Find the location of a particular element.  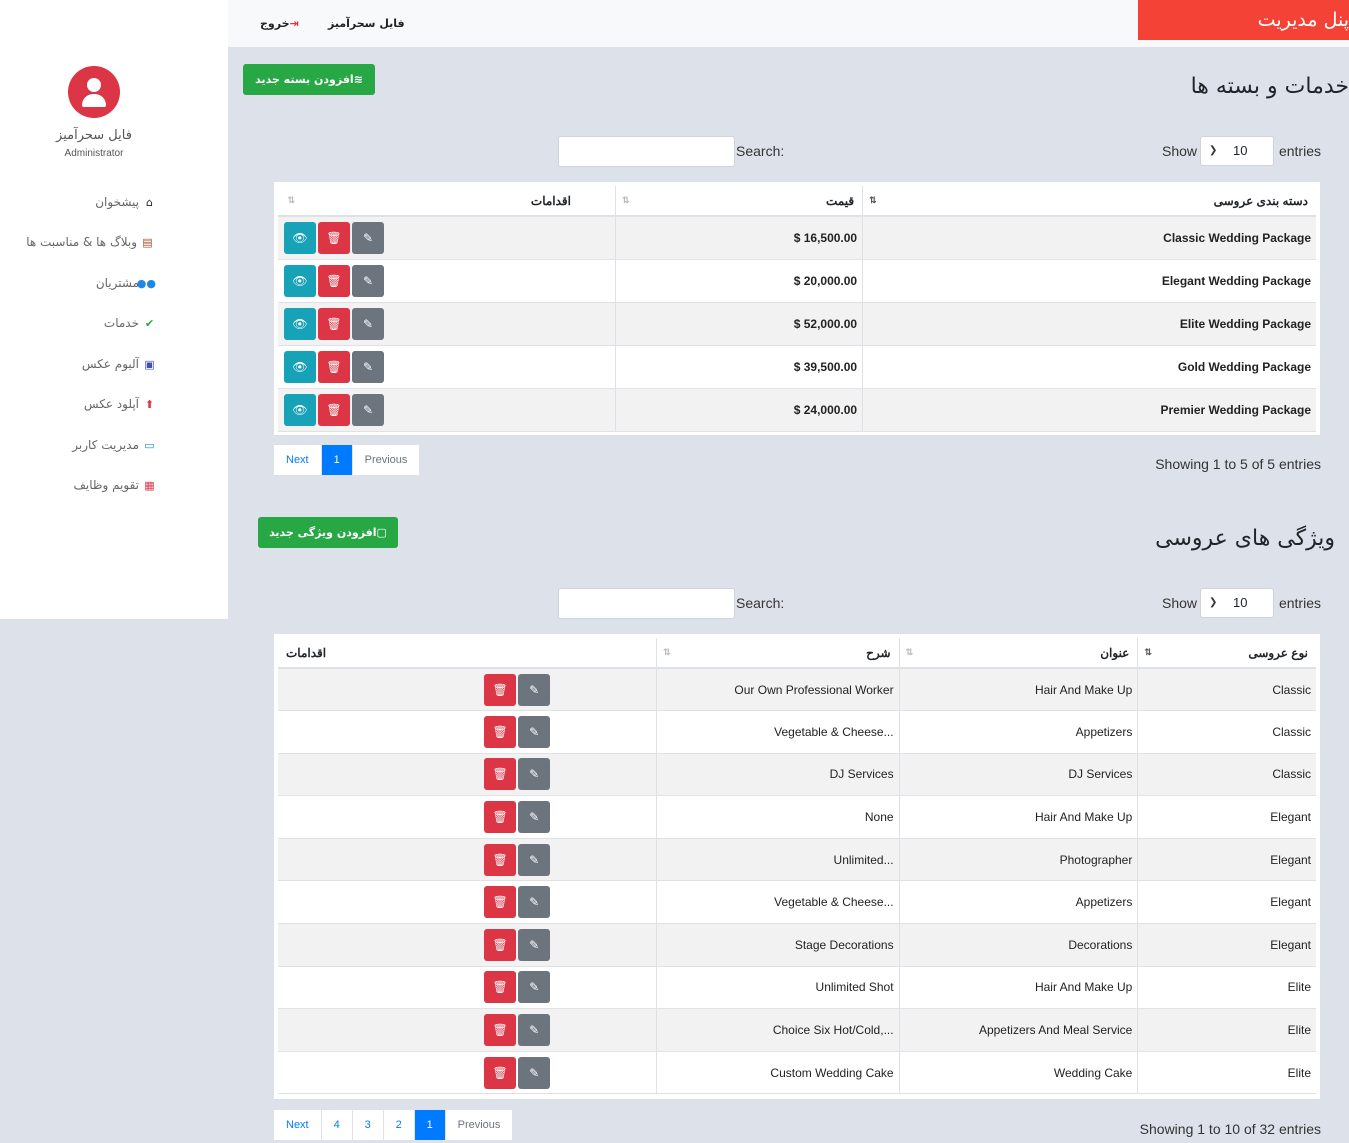

feature-title: Decorations is located at coordinates (1018, 945).